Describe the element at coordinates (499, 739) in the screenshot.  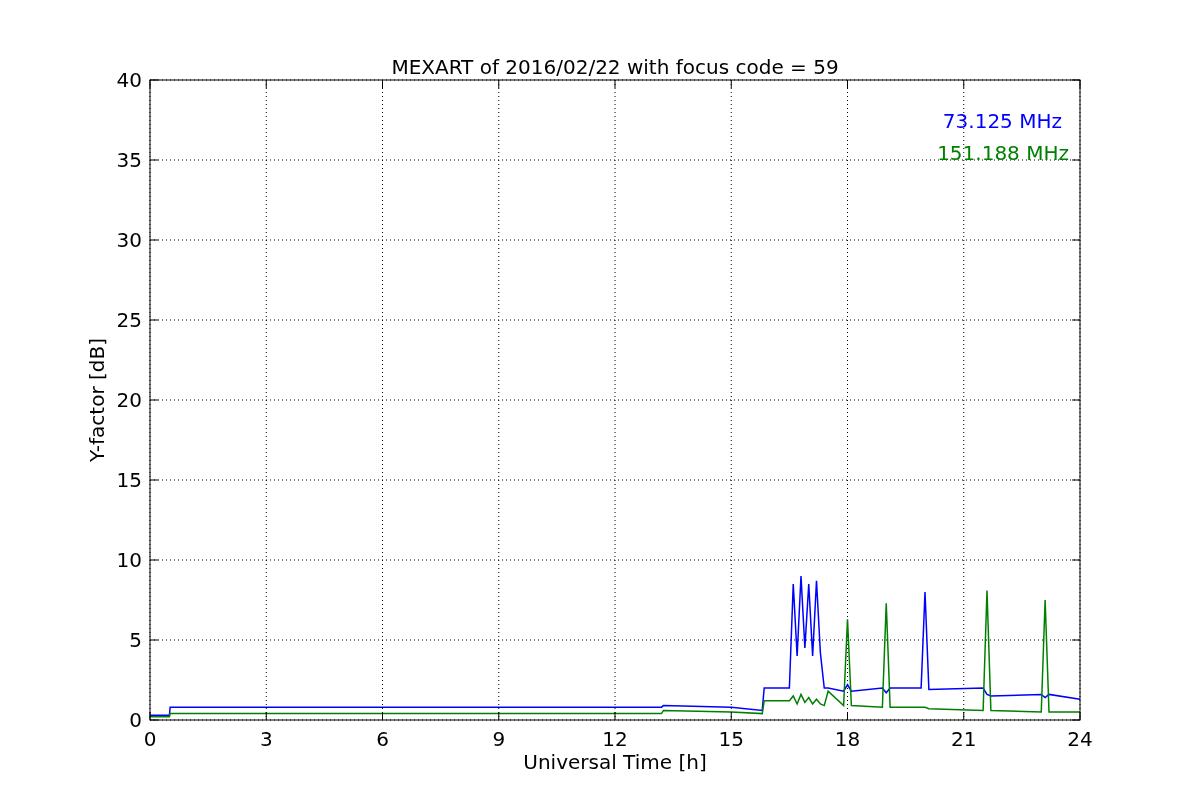
I see `x-tick-label: 9` at that location.